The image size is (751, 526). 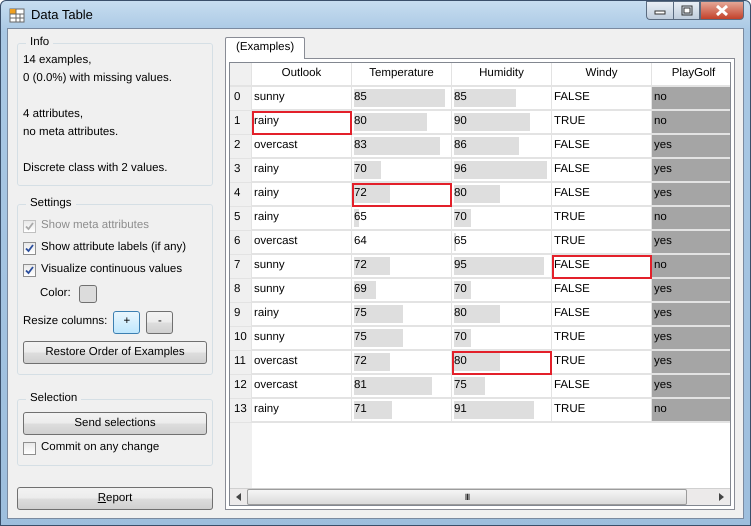 I want to click on table-cell: 96, so click(x=502, y=170).